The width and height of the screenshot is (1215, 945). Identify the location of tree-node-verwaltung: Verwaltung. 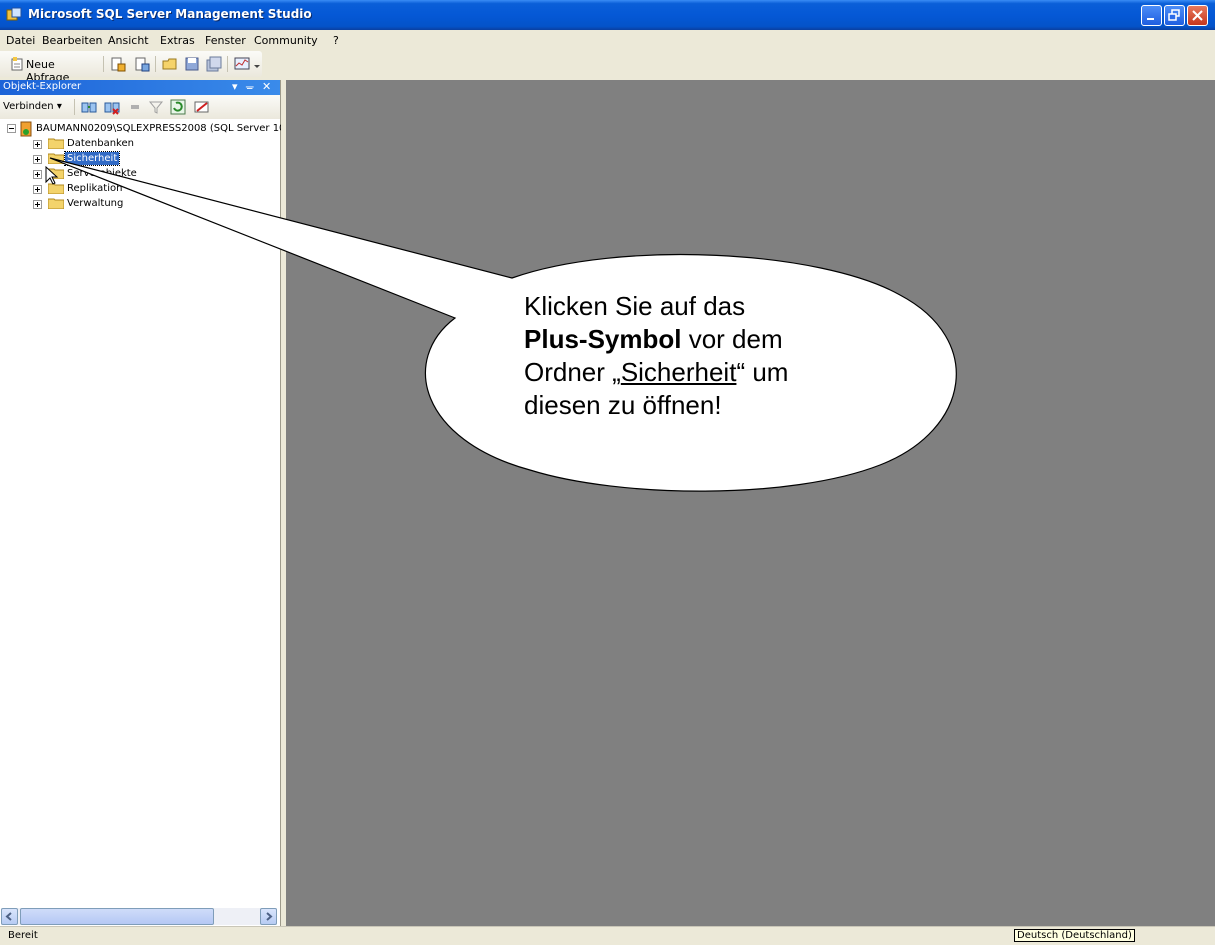
(140, 204).